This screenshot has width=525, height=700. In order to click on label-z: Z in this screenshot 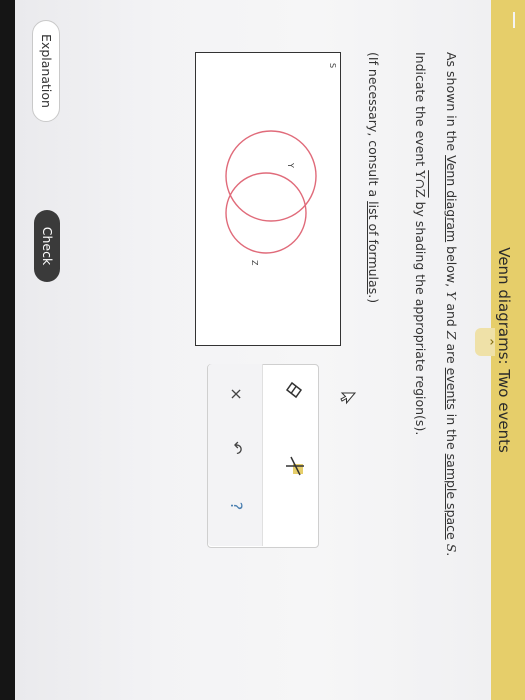, I will do `click(254, 263)`.